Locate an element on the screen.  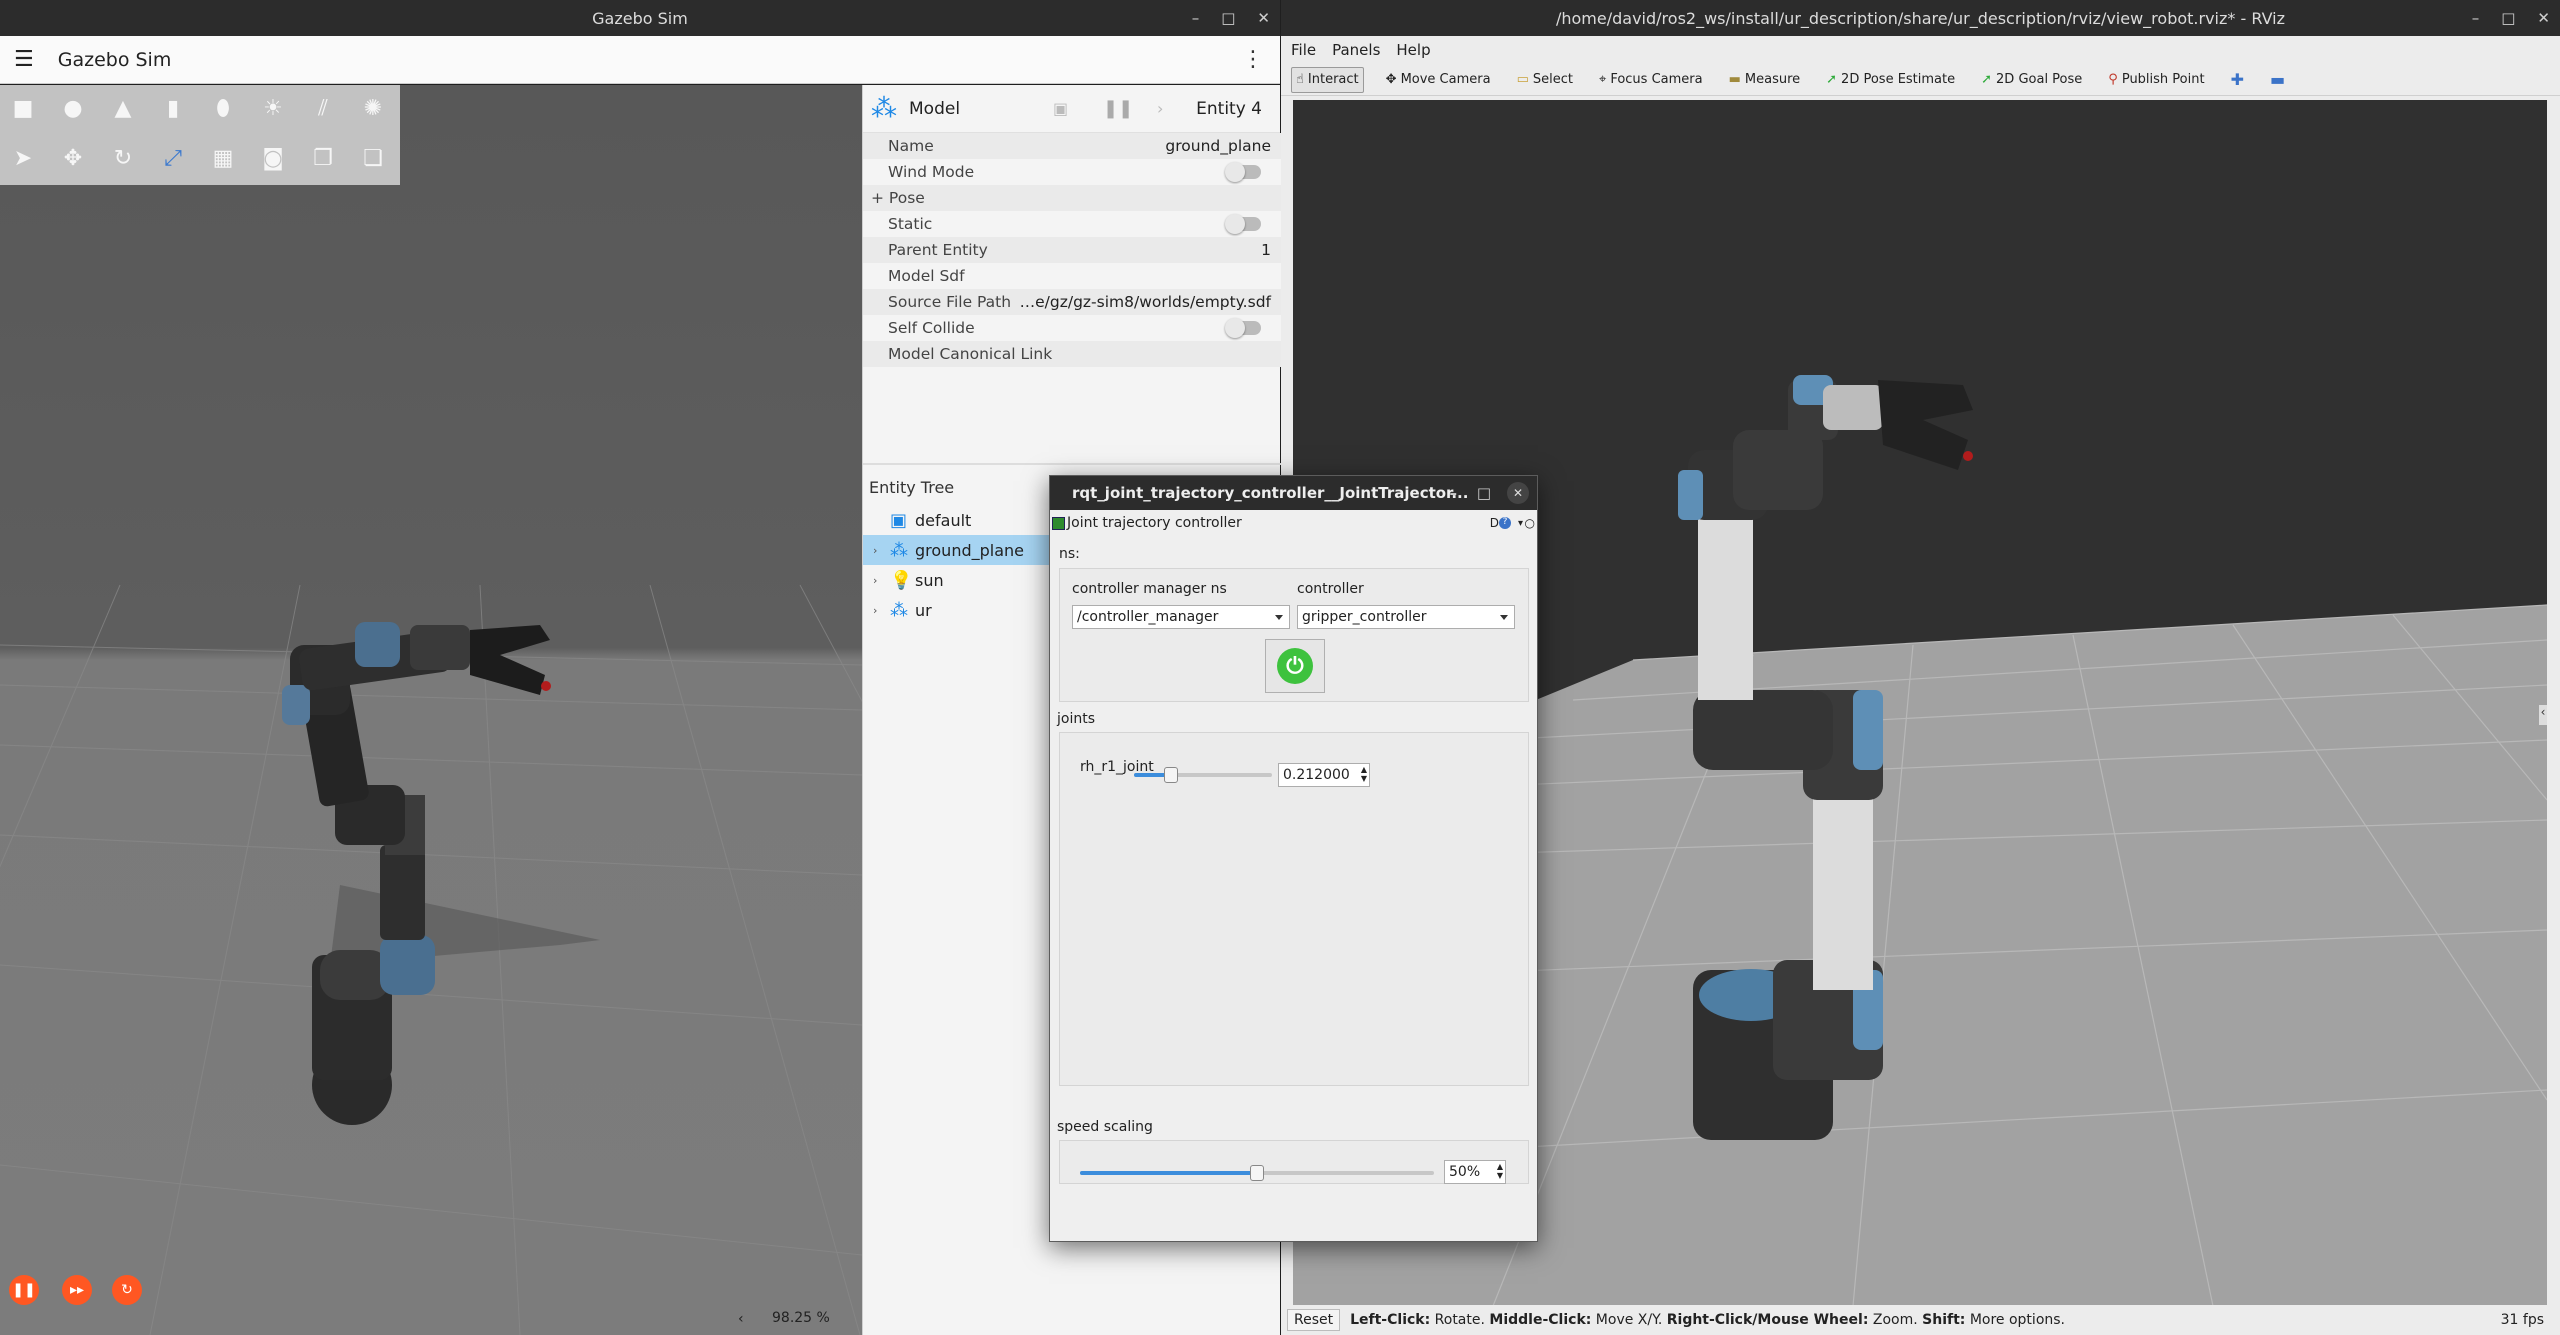
rotate-icon: ↻ is located at coordinates (123, 158).